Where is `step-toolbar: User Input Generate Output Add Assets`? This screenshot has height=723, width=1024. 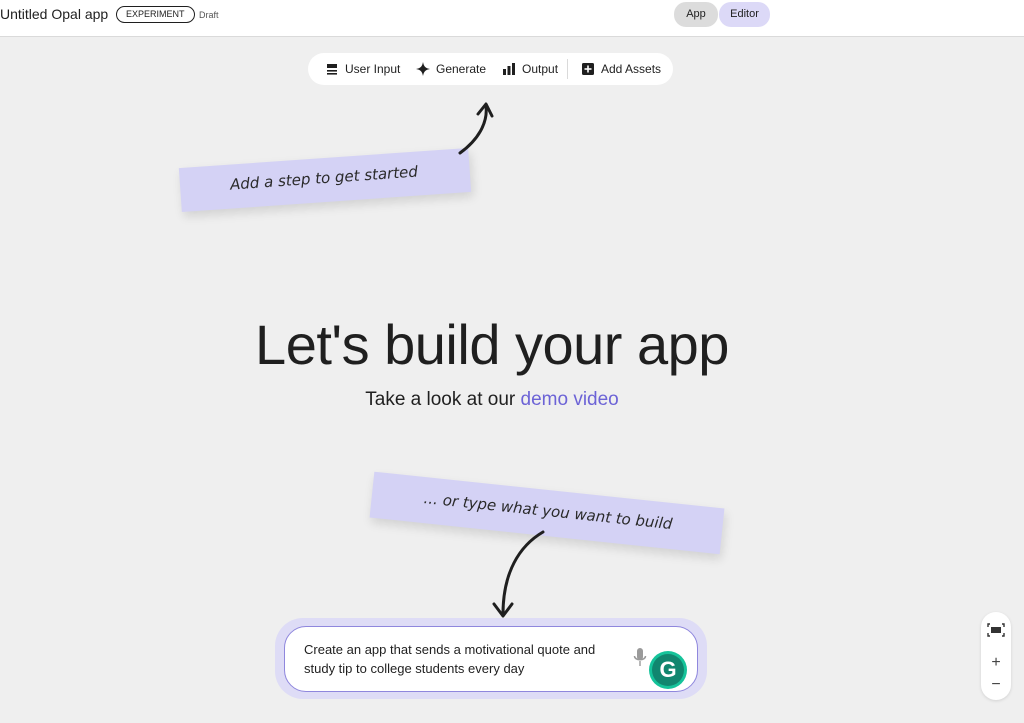
step-toolbar: User Input Generate Output Add Assets is located at coordinates (490, 69).